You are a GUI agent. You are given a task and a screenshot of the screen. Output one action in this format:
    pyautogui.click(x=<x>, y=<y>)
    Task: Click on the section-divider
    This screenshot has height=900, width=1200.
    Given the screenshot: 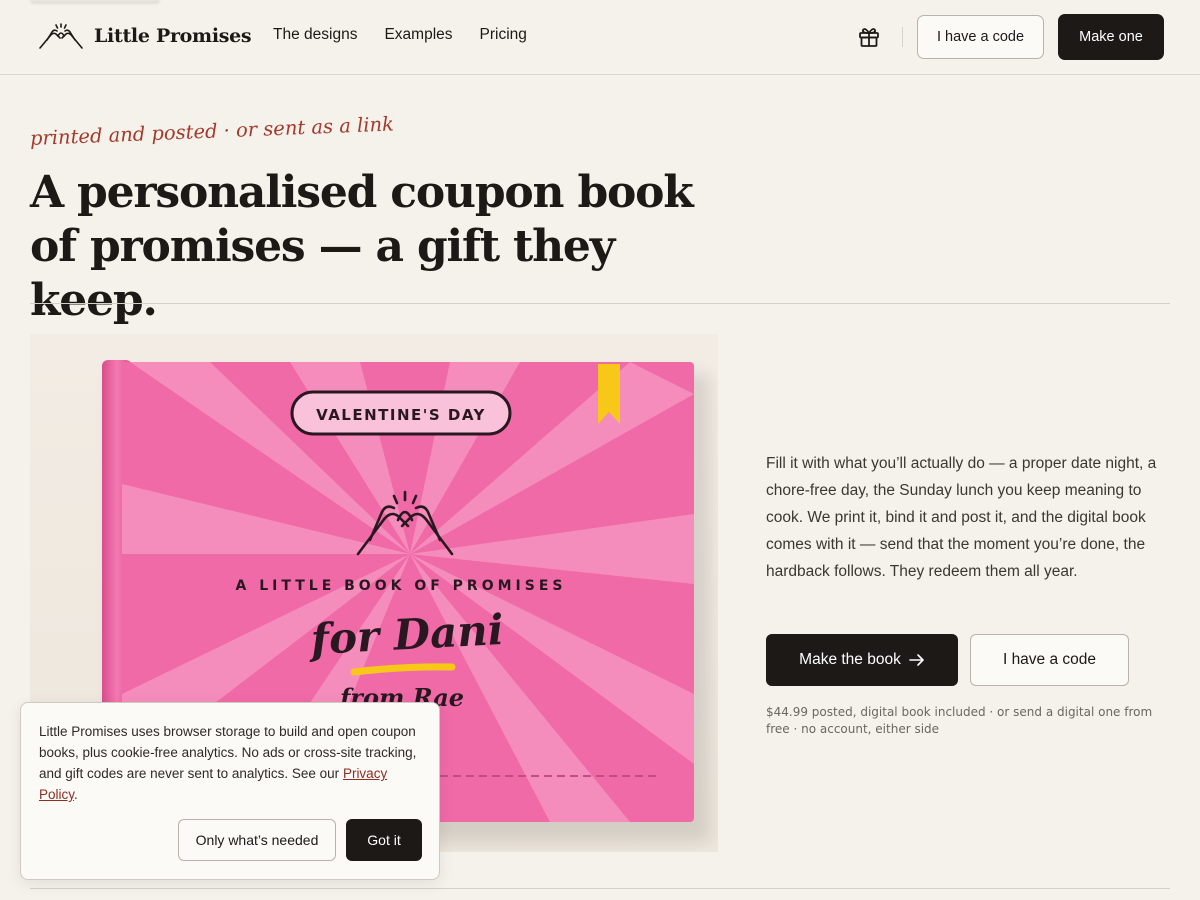 What is the action you would take?
    pyautogui.click(x=600, y=303)
    